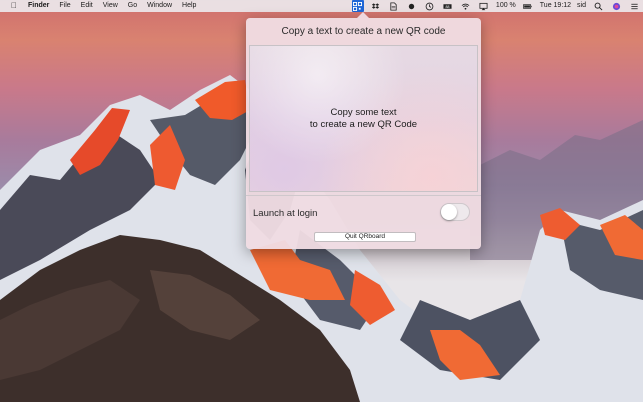 Image resolution: width=643 pixels, height=402 pixels. I want to click on menu-go: Go, so click(132, 6).